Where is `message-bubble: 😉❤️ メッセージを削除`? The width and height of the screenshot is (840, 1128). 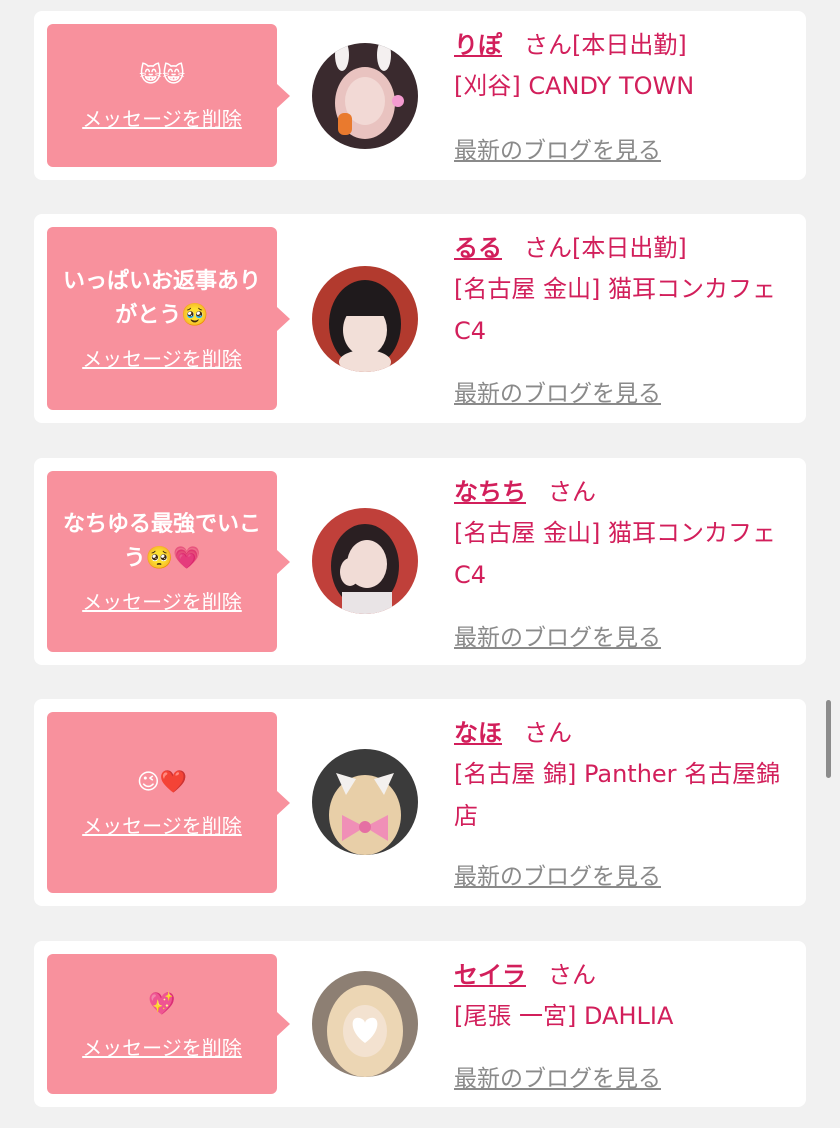
message-bubble: 😉❤️ メッセージを削除 is located at coordinates (168, 802).